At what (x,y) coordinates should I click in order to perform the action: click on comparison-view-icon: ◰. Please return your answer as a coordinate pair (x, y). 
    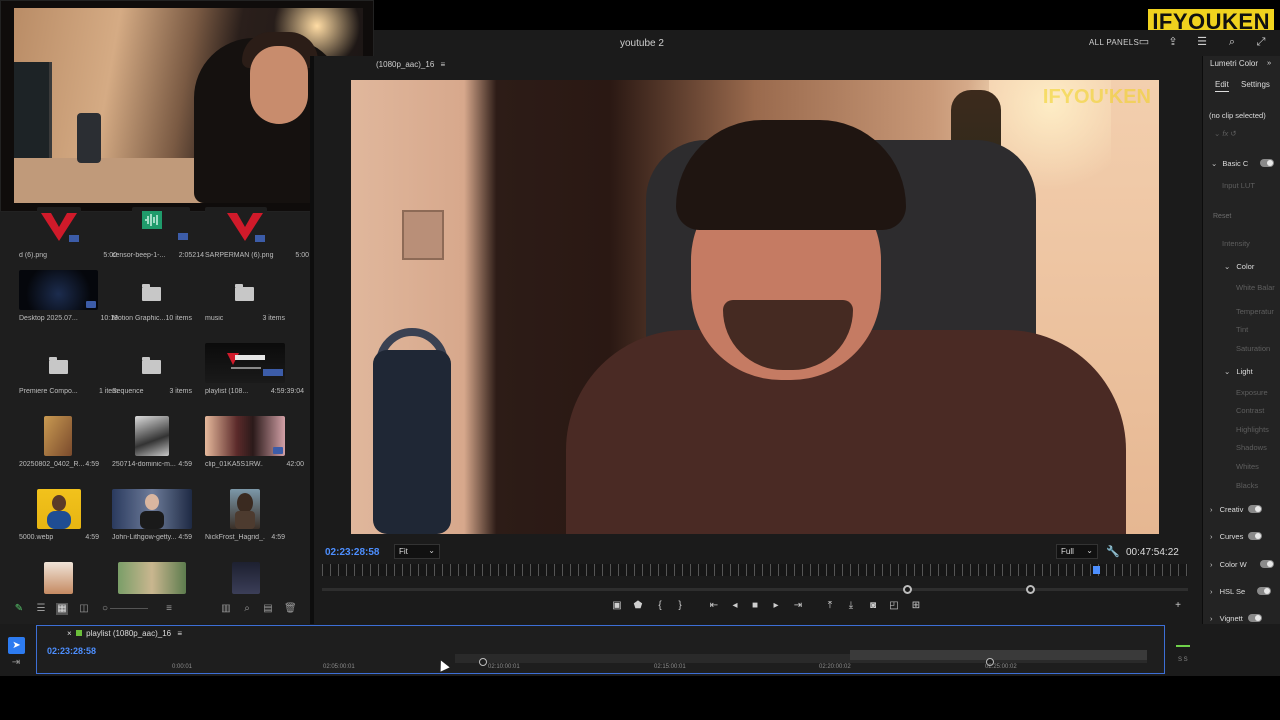
    Looking at the image, I should click on (894, 606).